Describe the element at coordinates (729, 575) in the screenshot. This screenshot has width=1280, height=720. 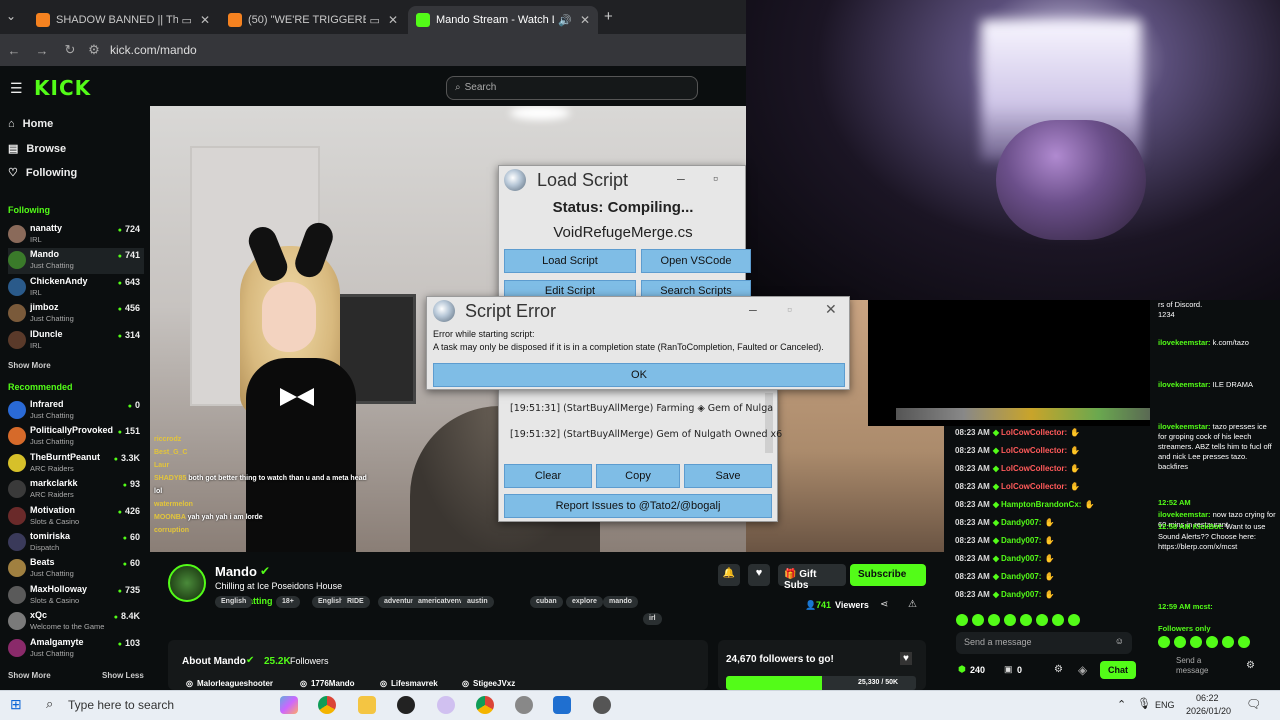
I see `notify-button: 🔔` at that location.